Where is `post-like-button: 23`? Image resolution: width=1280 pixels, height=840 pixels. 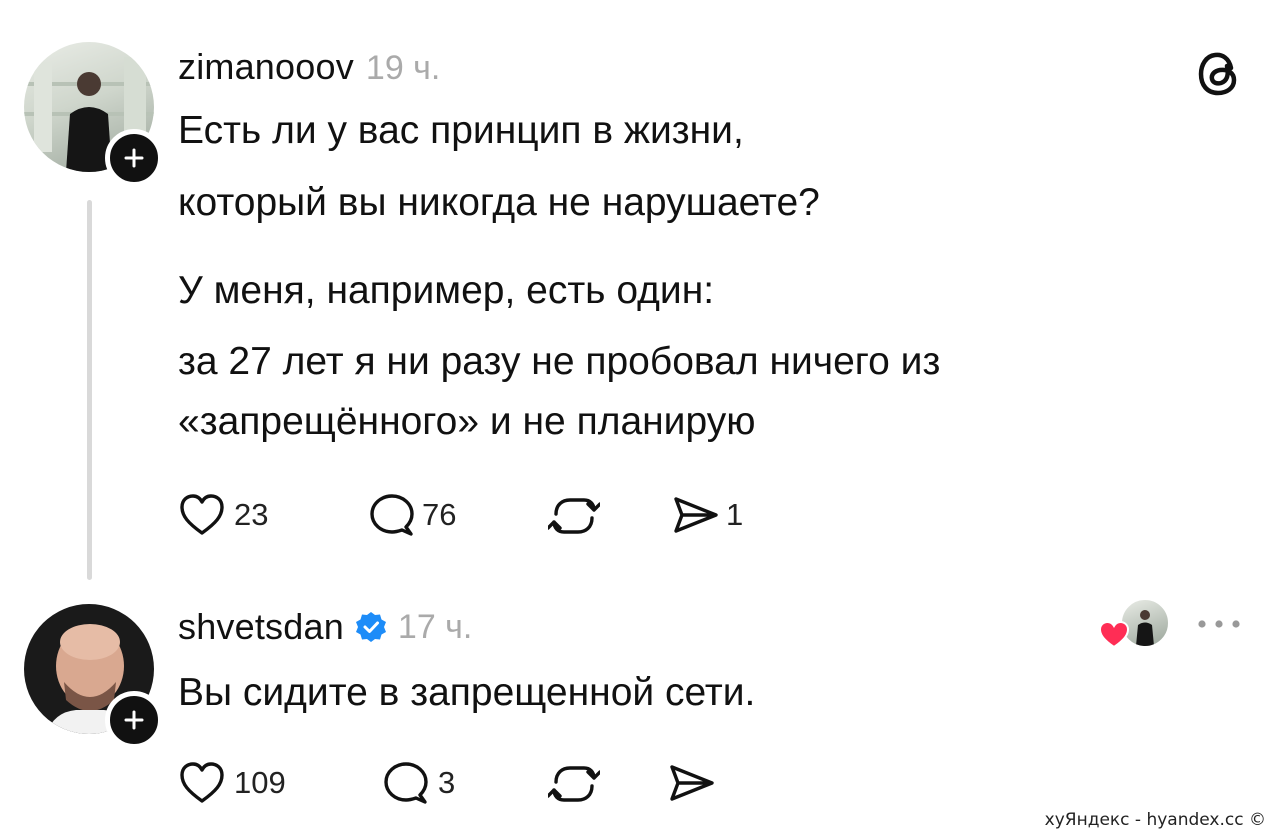
post-like-button: 23 is located at coordinates (223, 515).